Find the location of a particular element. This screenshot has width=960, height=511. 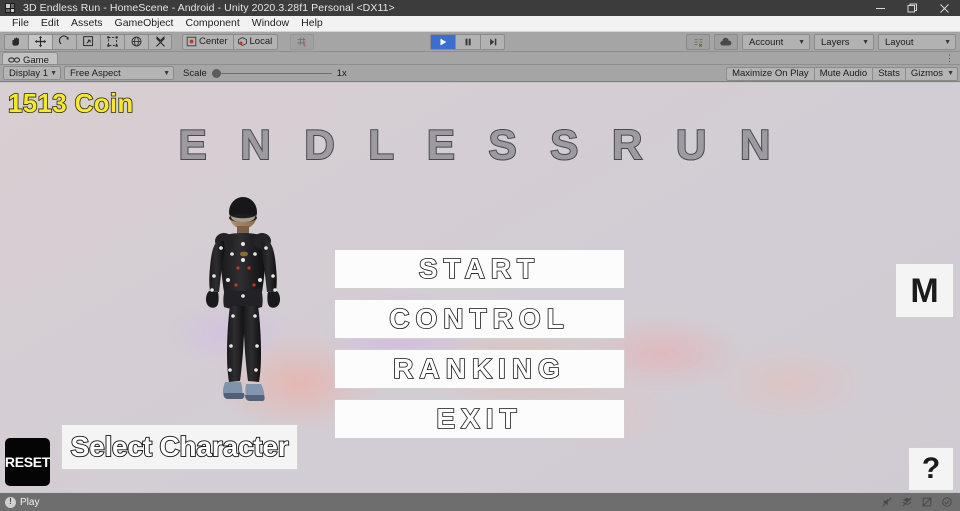

layout-label: Layout is located at coordinates (899, 42).